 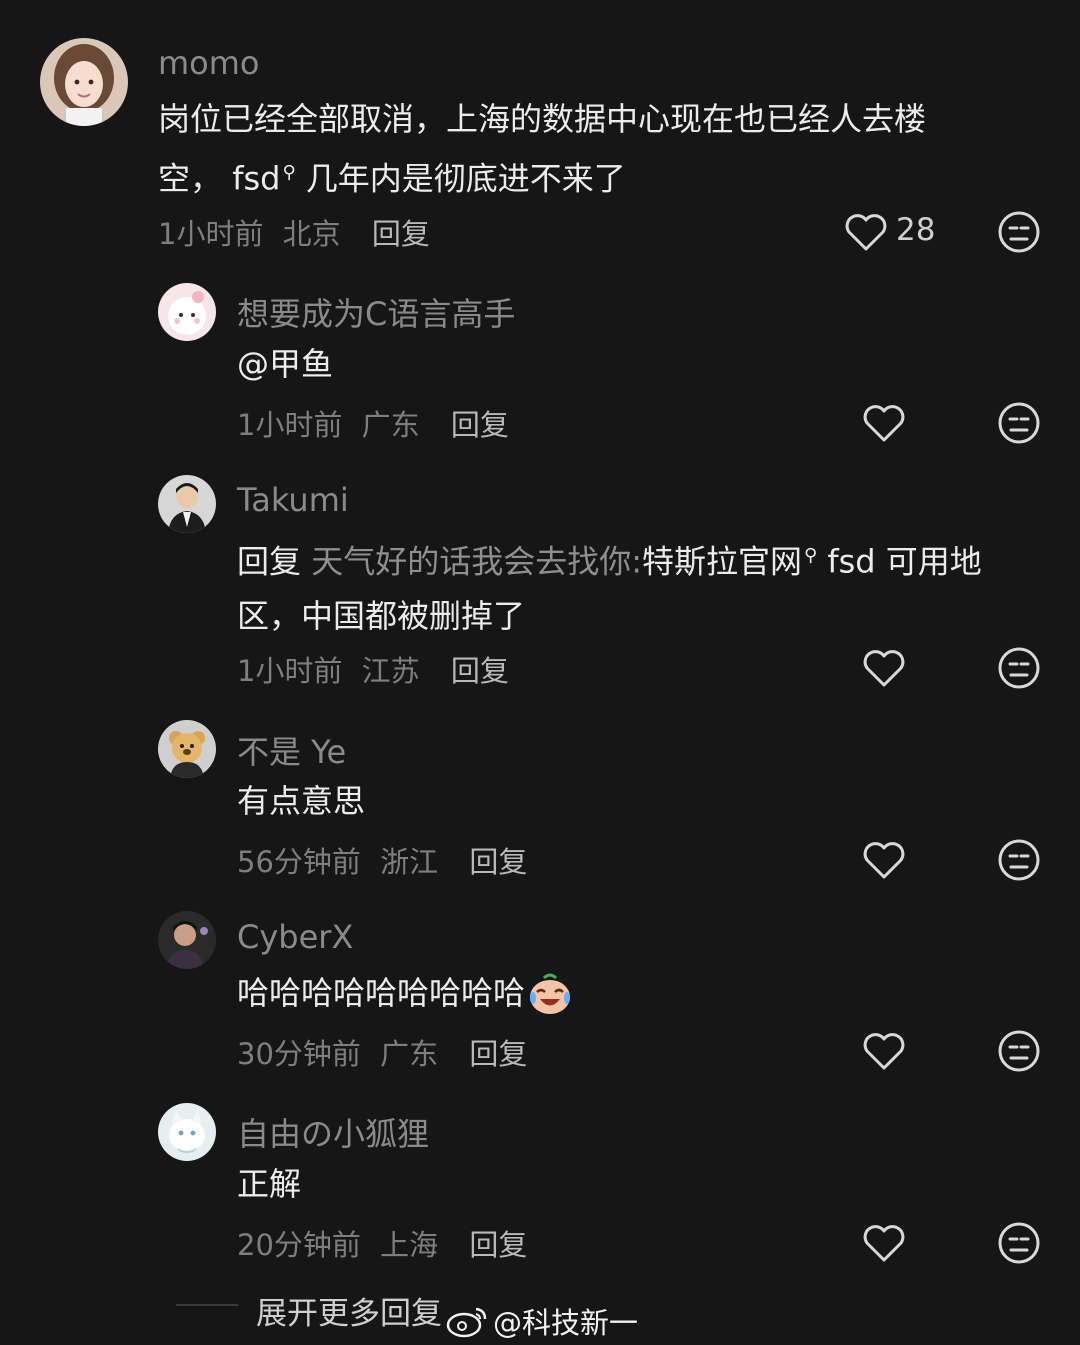 What do you see at coordinates (349, 1310) in the screenshot?
I see `expand-more-replies-button: 展开更多回复` at bounding box center [349, 1310].